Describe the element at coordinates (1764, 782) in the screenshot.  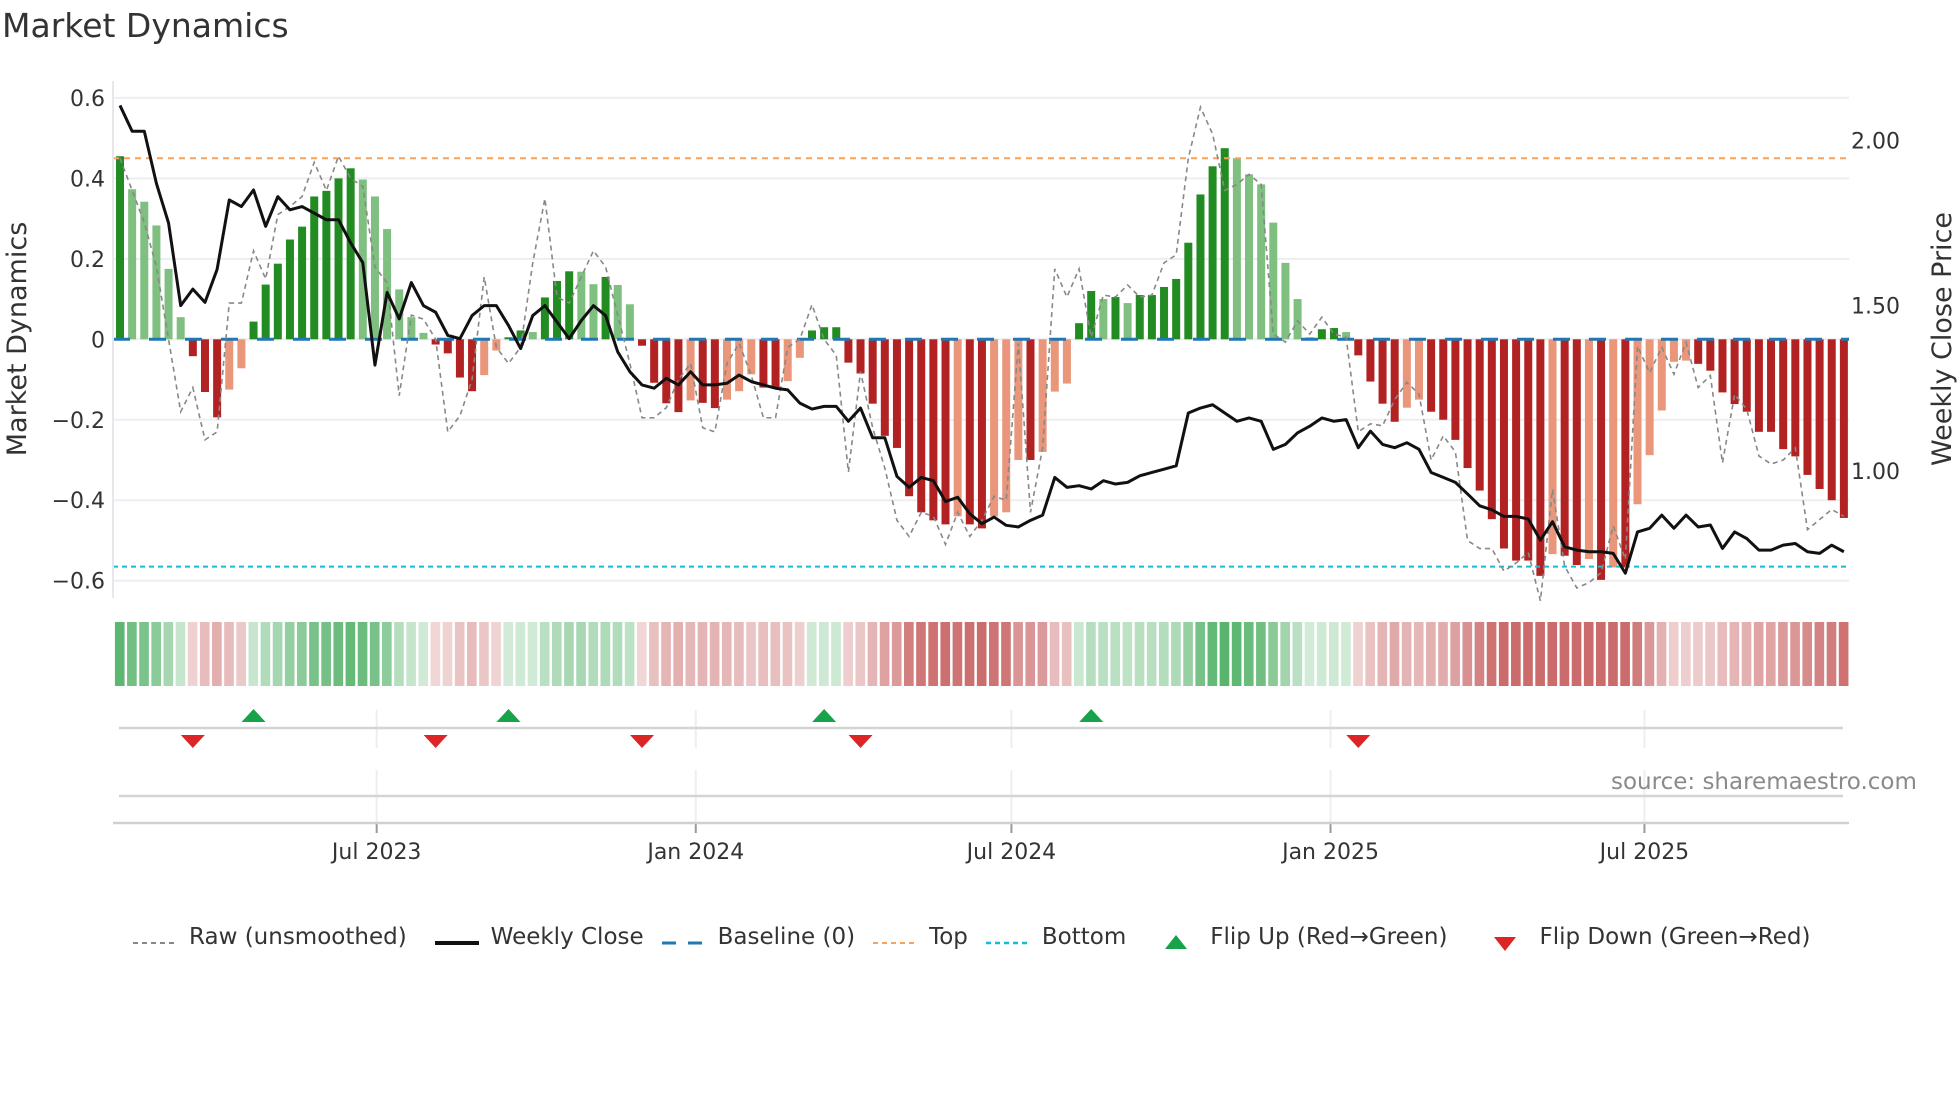
I see `source-note: source: sharemaestro.com` at that location.